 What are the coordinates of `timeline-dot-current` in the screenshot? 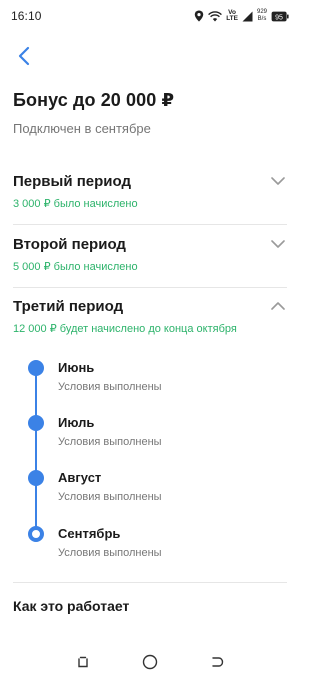 It's located at (36, 534).